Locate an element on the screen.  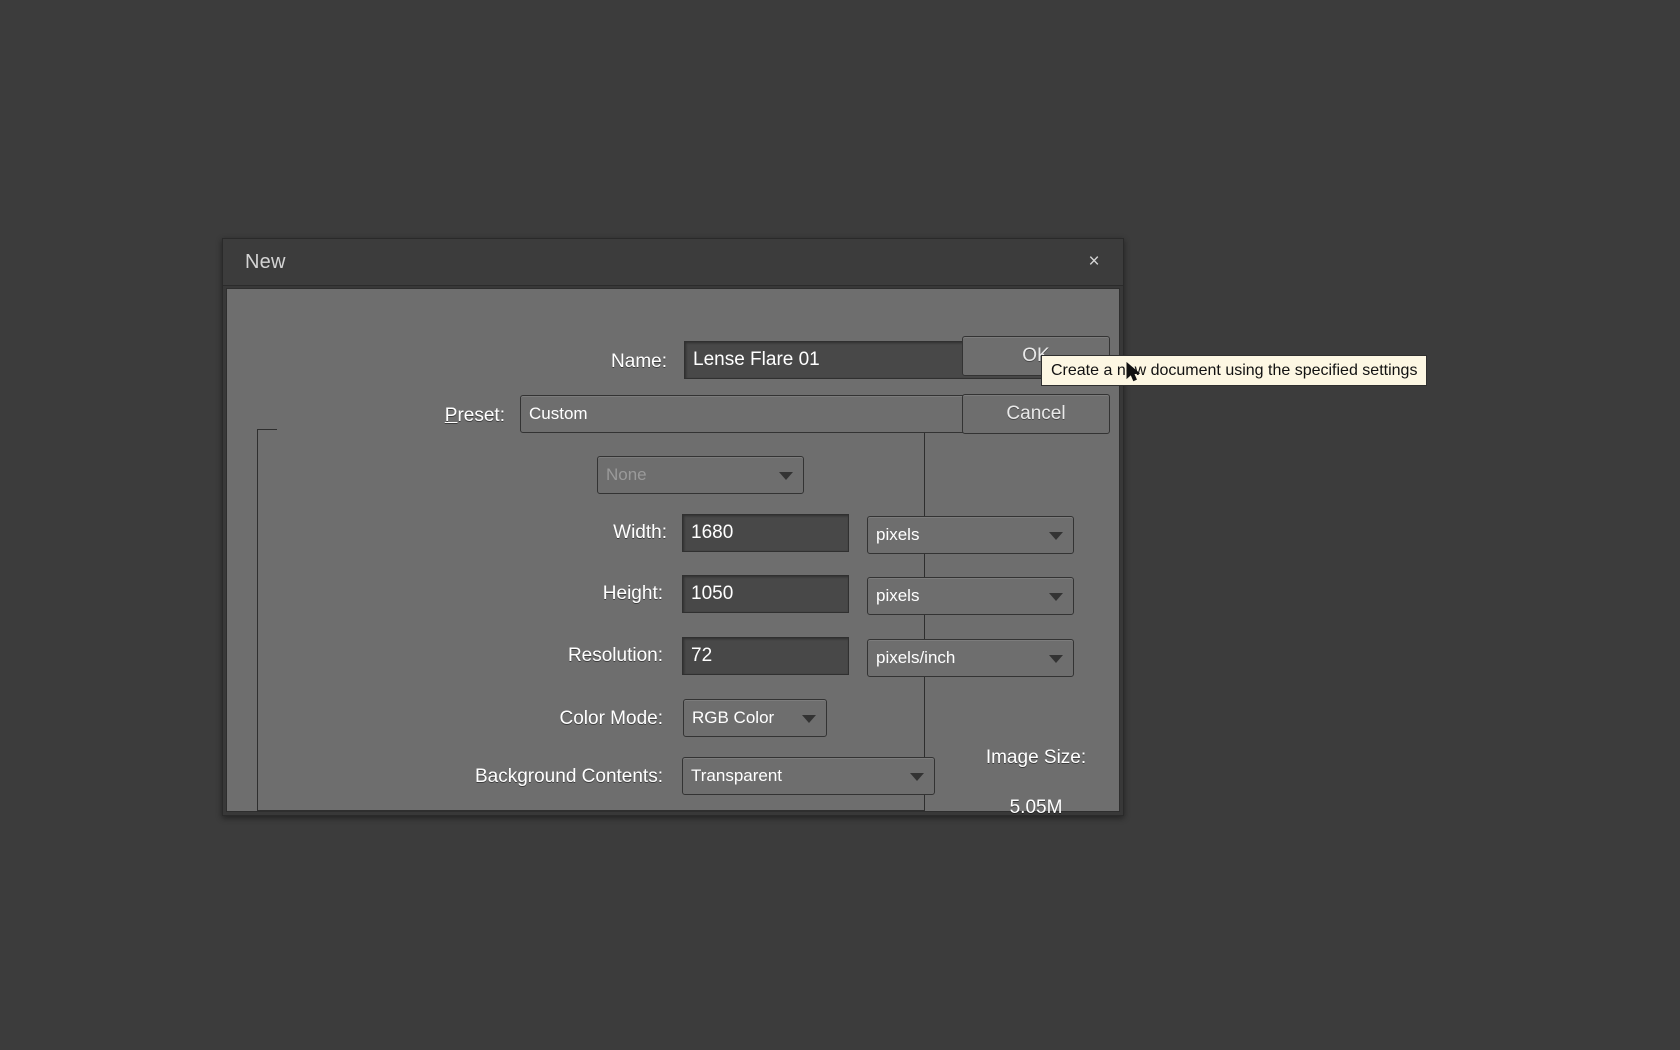
cancel-button: Cancel is located at coordinates (1036, 414).